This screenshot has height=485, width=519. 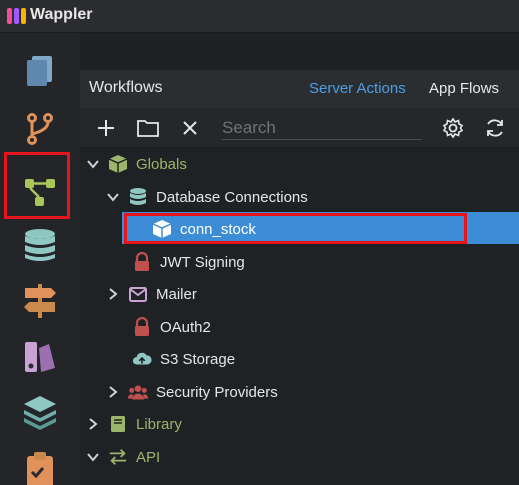 I want to click on tab-app-flows: App Flows, so click(x=464, y=88).